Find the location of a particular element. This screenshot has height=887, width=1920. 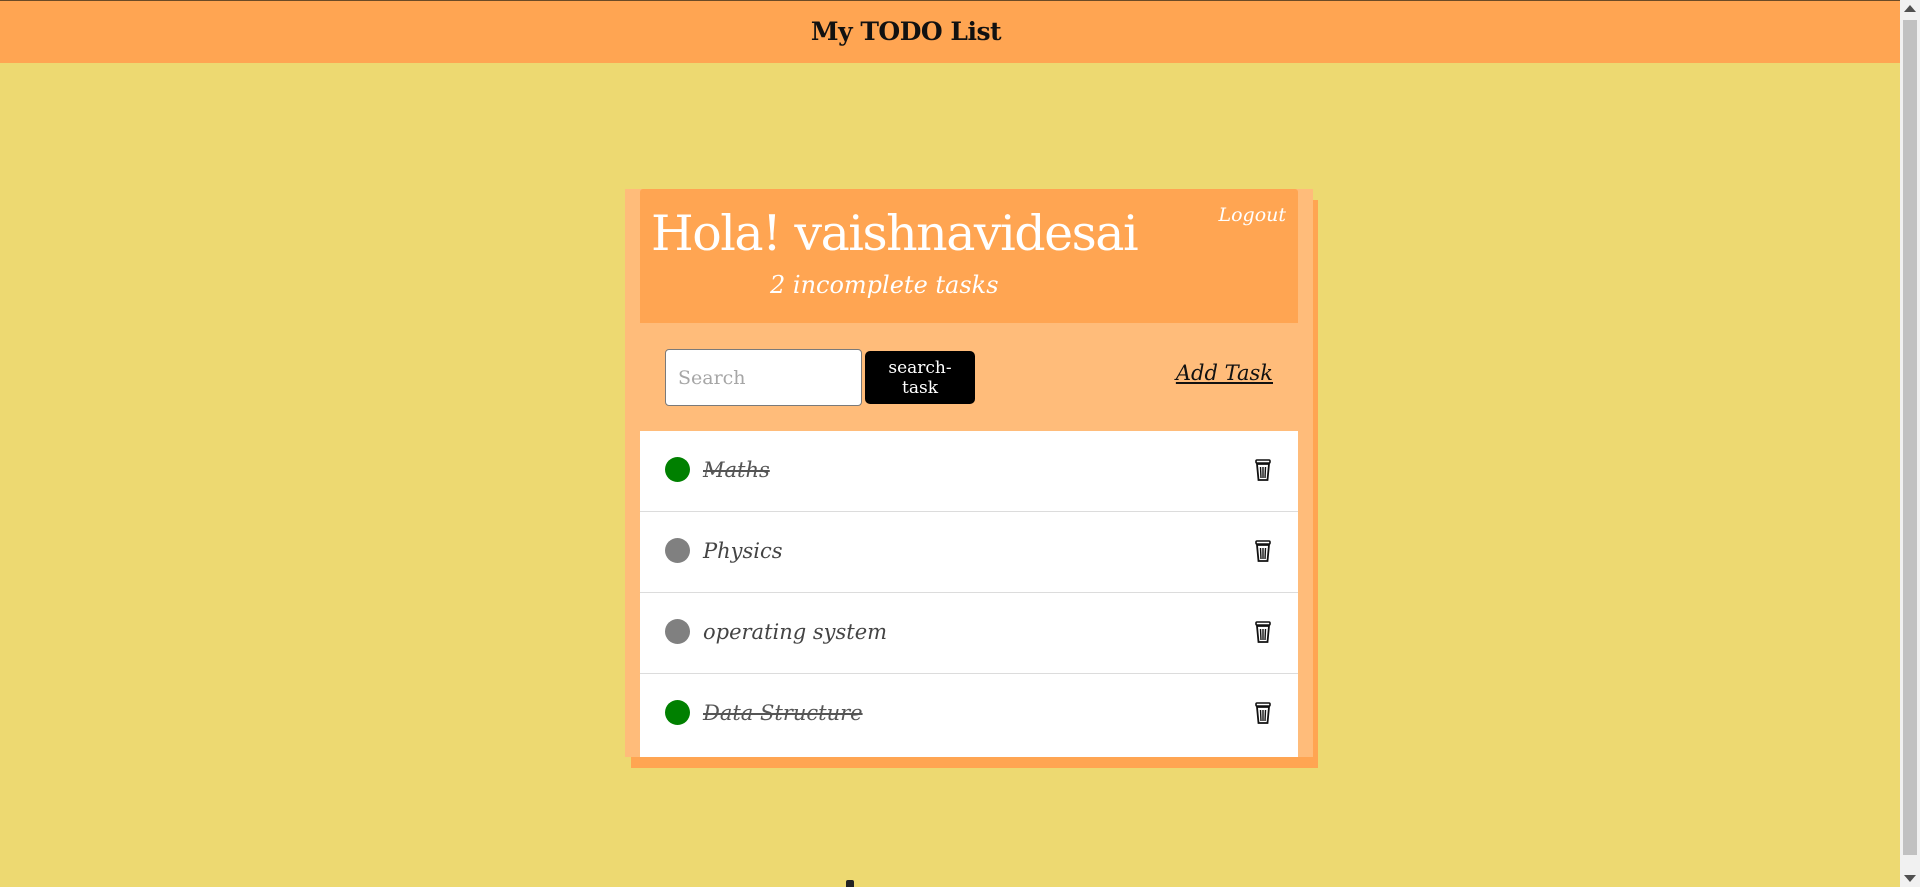

task-label: Maths is located at coordinates (736, 470).